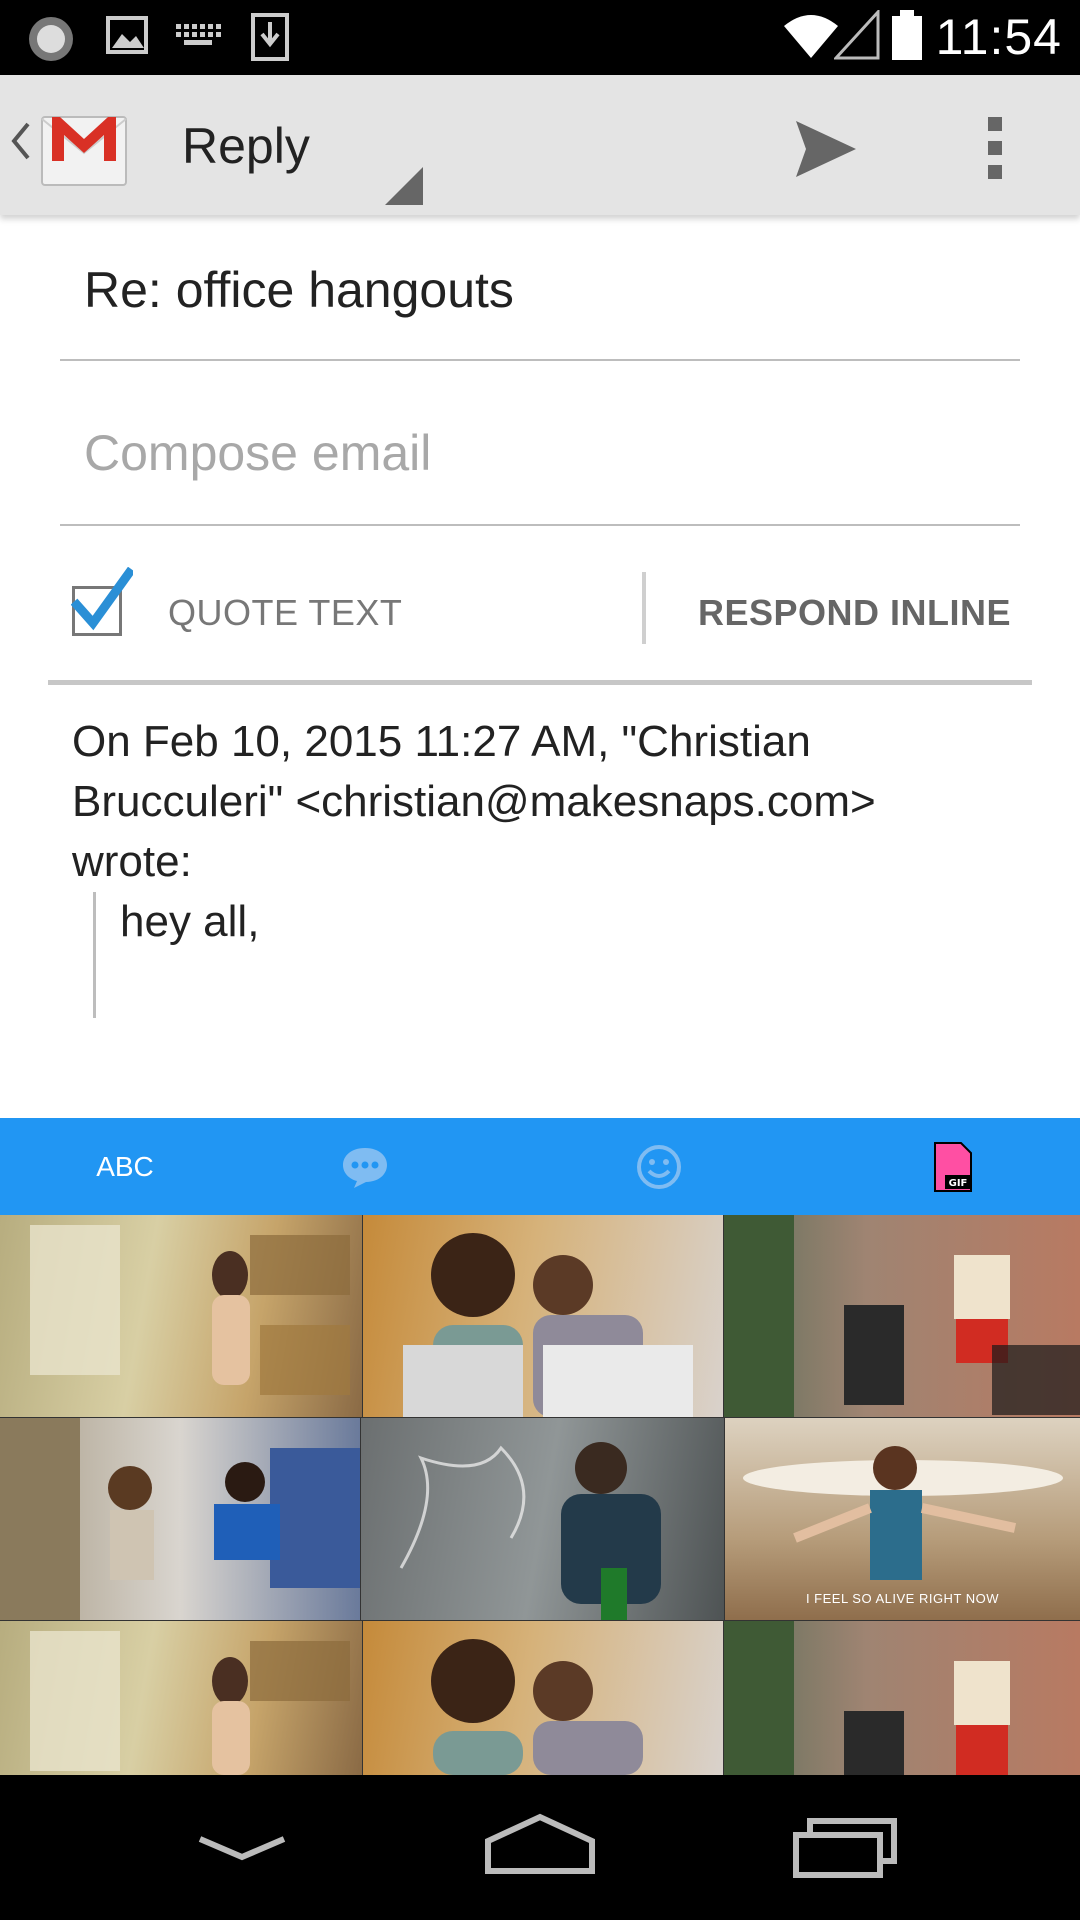  What do you see at coordinates (854, 613) in the screenshot?
I see `respond-inline-button: RESPOND INLINE` at bounding box center [854, 613].